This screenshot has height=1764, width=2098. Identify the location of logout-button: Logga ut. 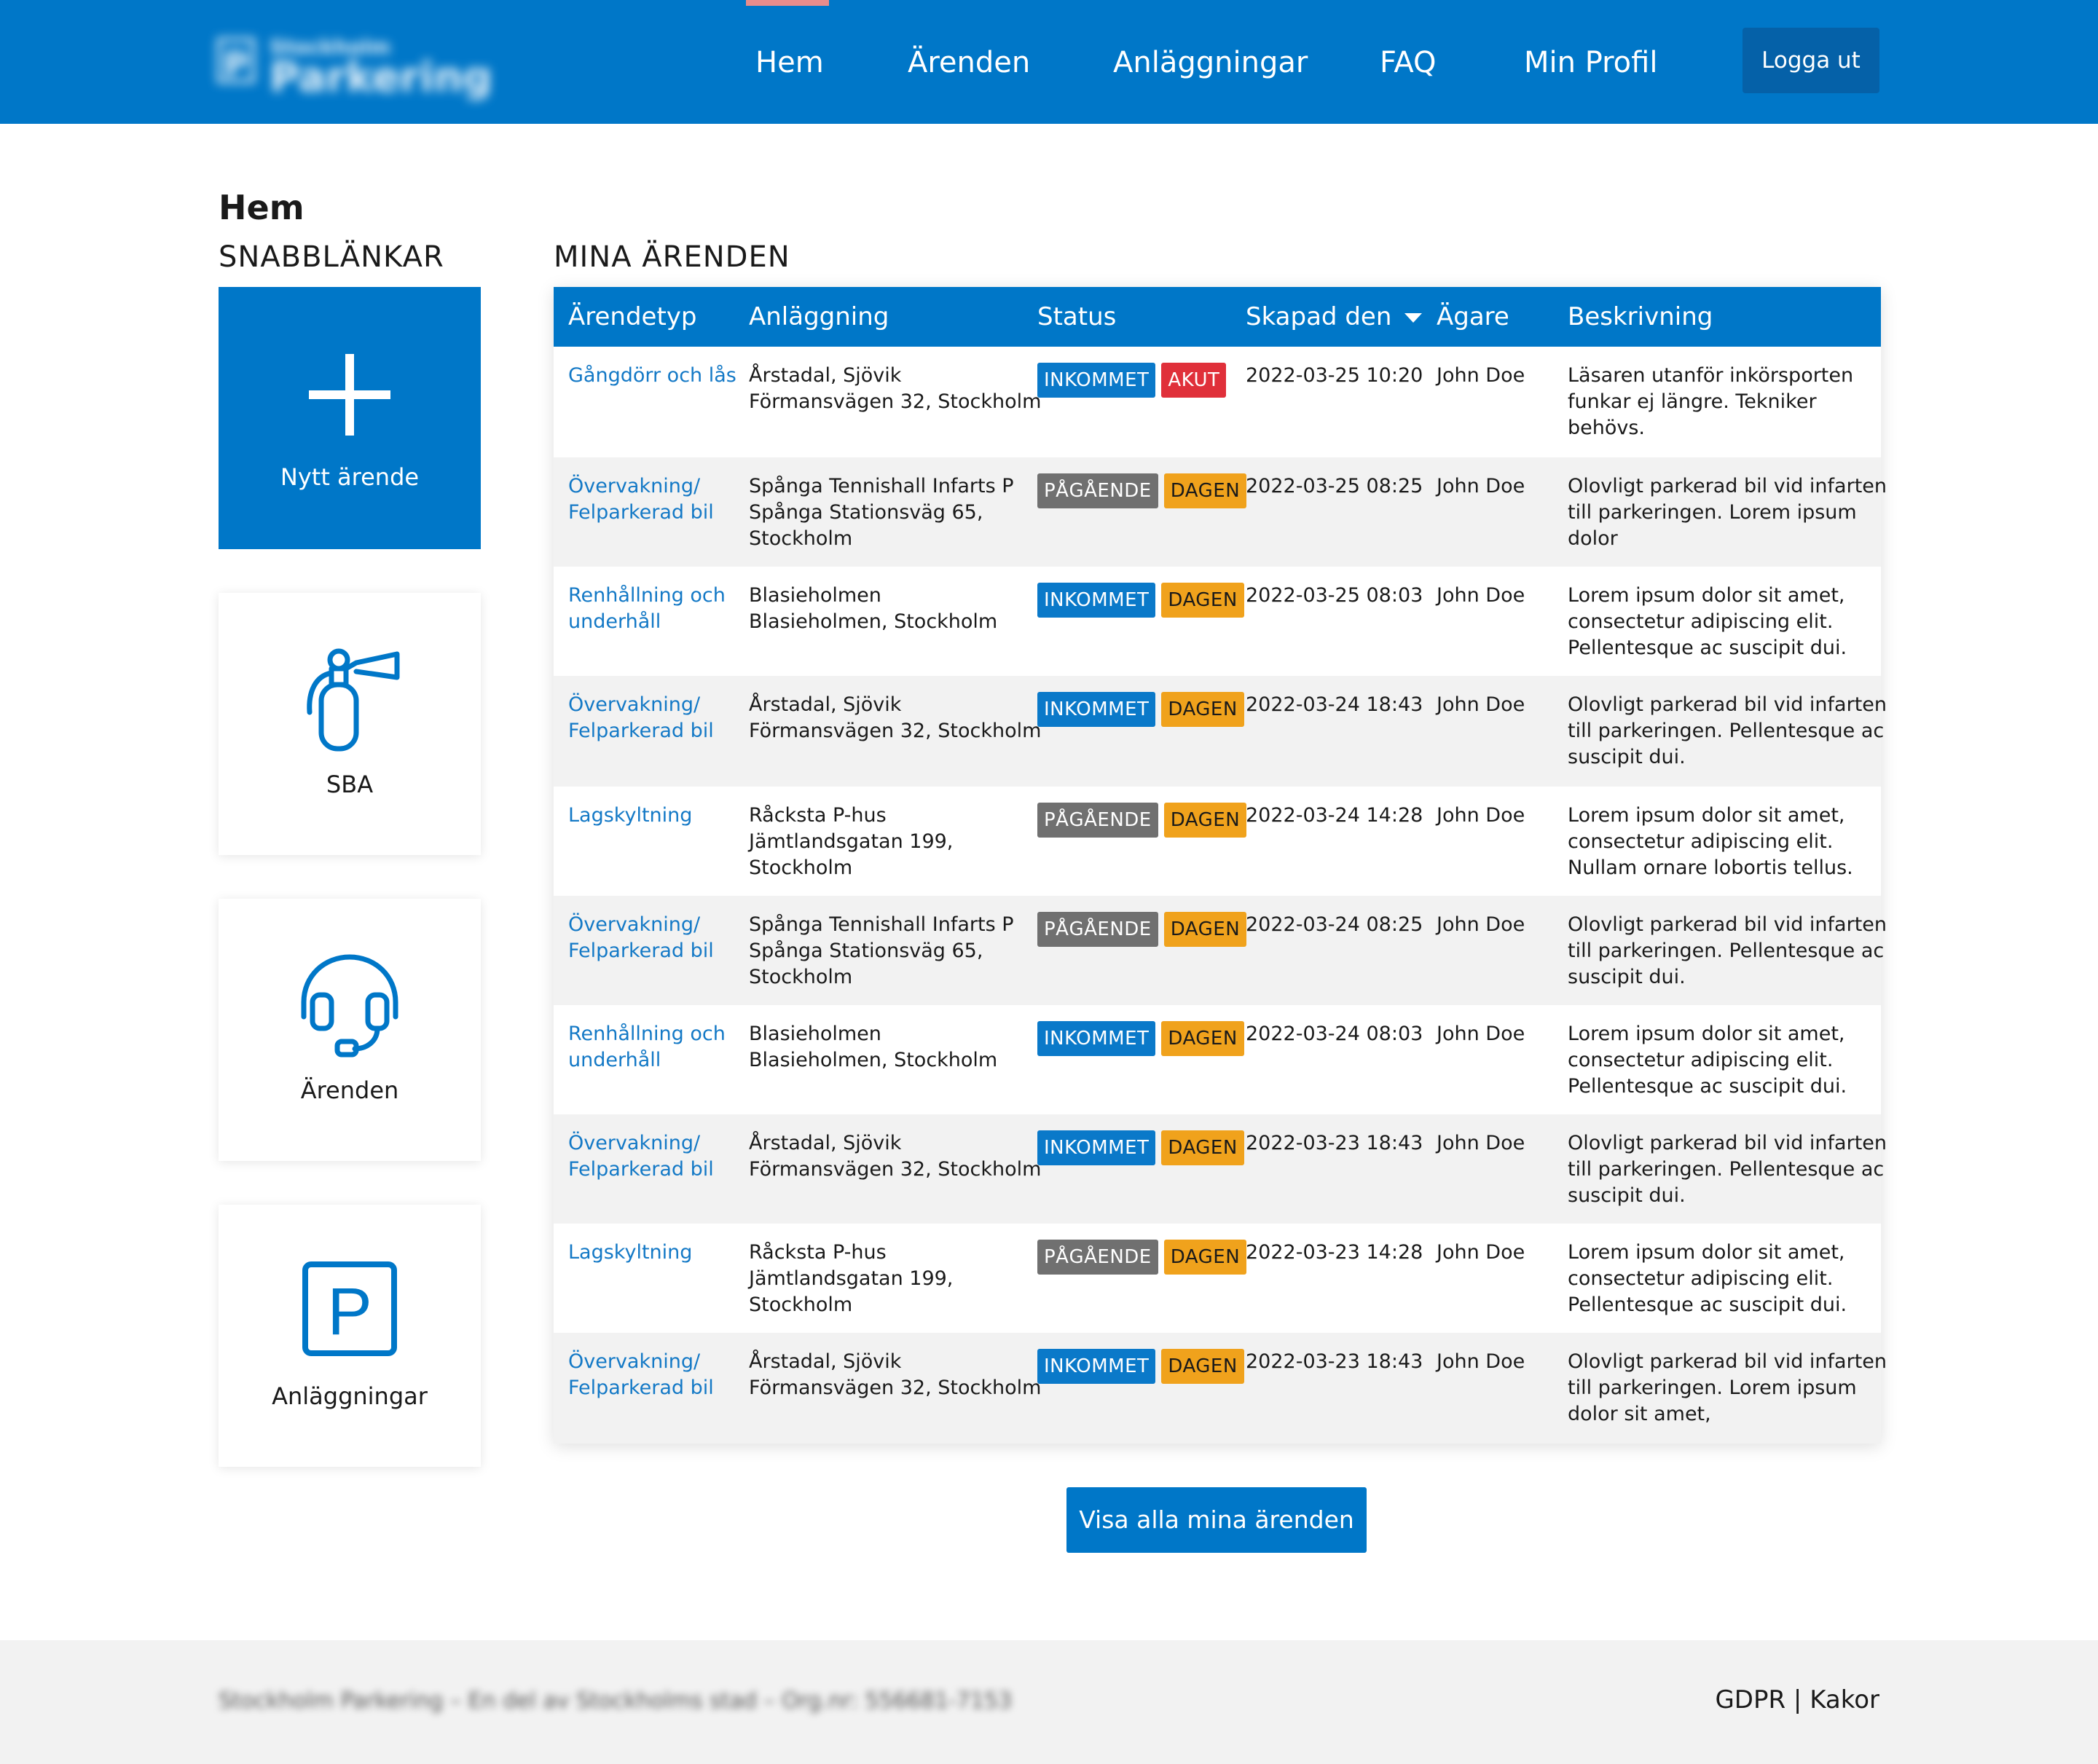
(1811, 60).